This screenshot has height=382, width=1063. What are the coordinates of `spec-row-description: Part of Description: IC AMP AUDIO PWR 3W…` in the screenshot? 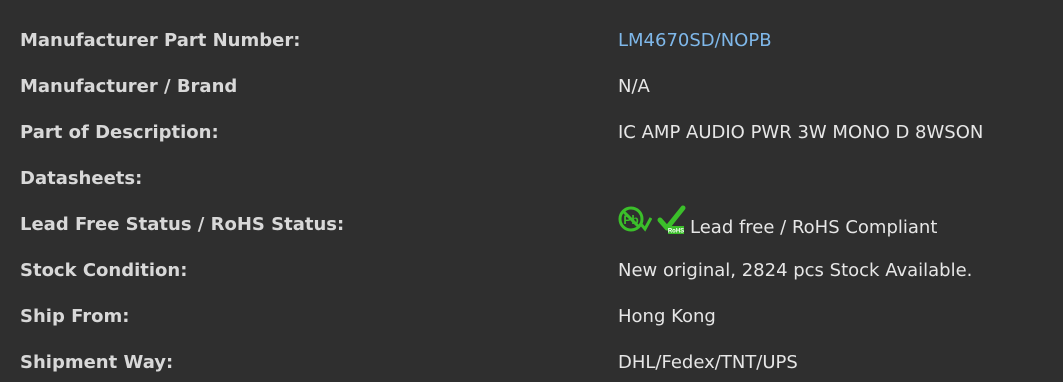 It's located at (531, 133).